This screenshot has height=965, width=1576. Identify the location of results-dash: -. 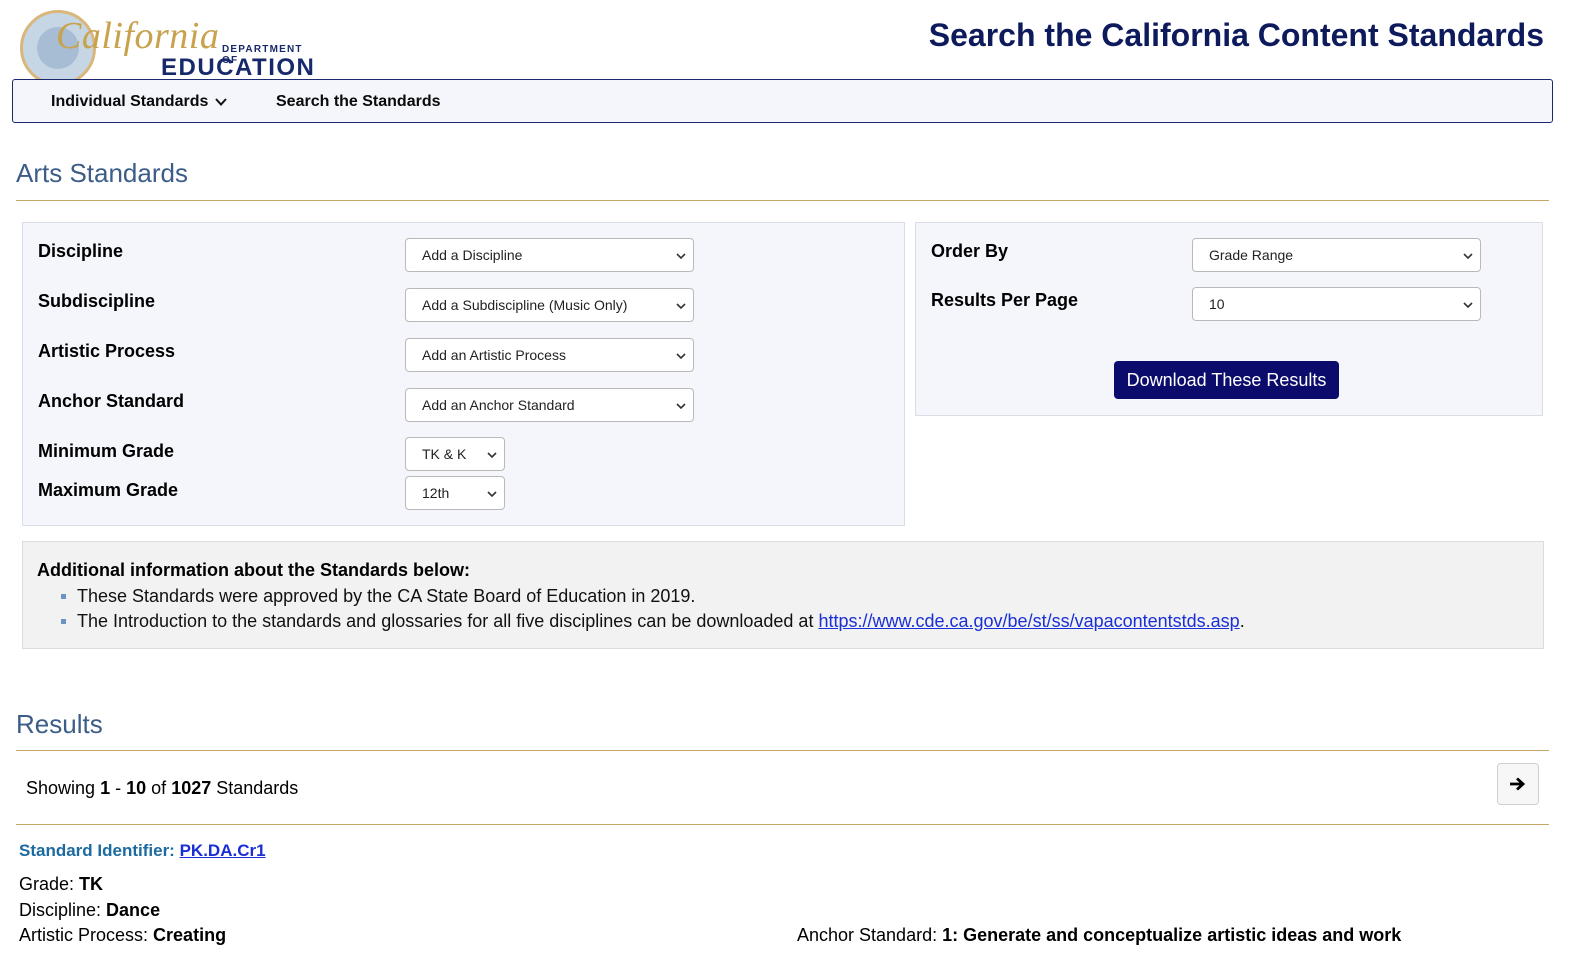
(118, 788).